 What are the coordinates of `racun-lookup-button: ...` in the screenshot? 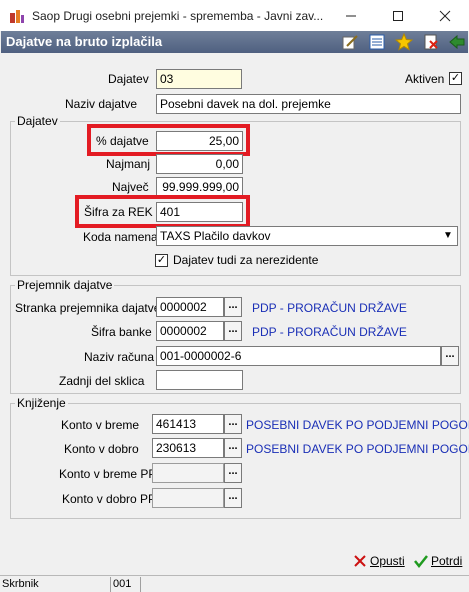 It's located at (450, 356).